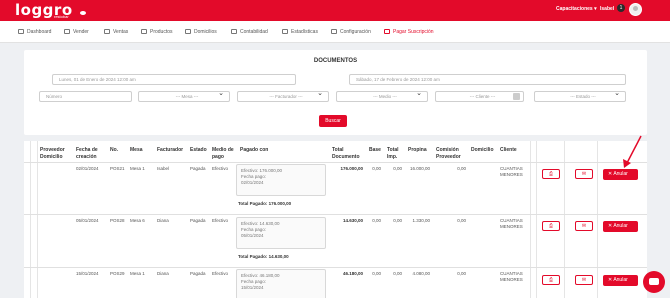  I want to click on chat-bubble-icon, so click(654, 282).